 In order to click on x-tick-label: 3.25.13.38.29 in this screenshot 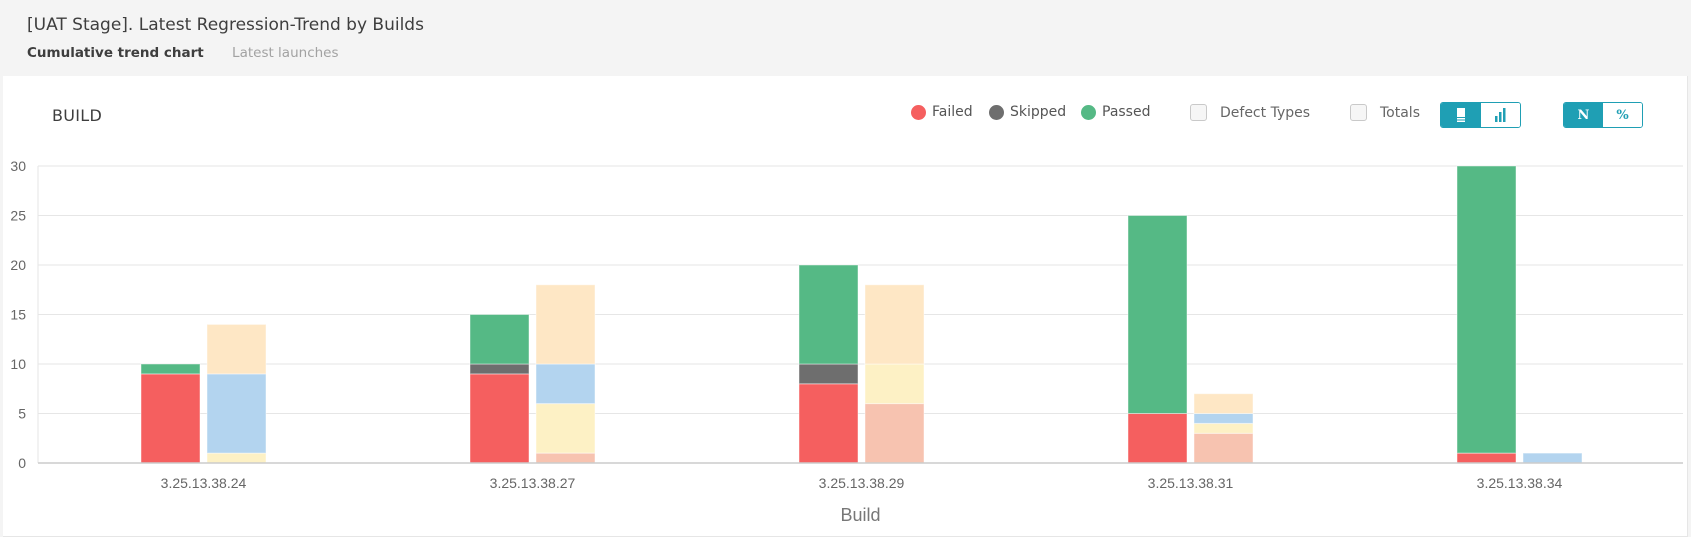, I will do `click(862, 483)`.